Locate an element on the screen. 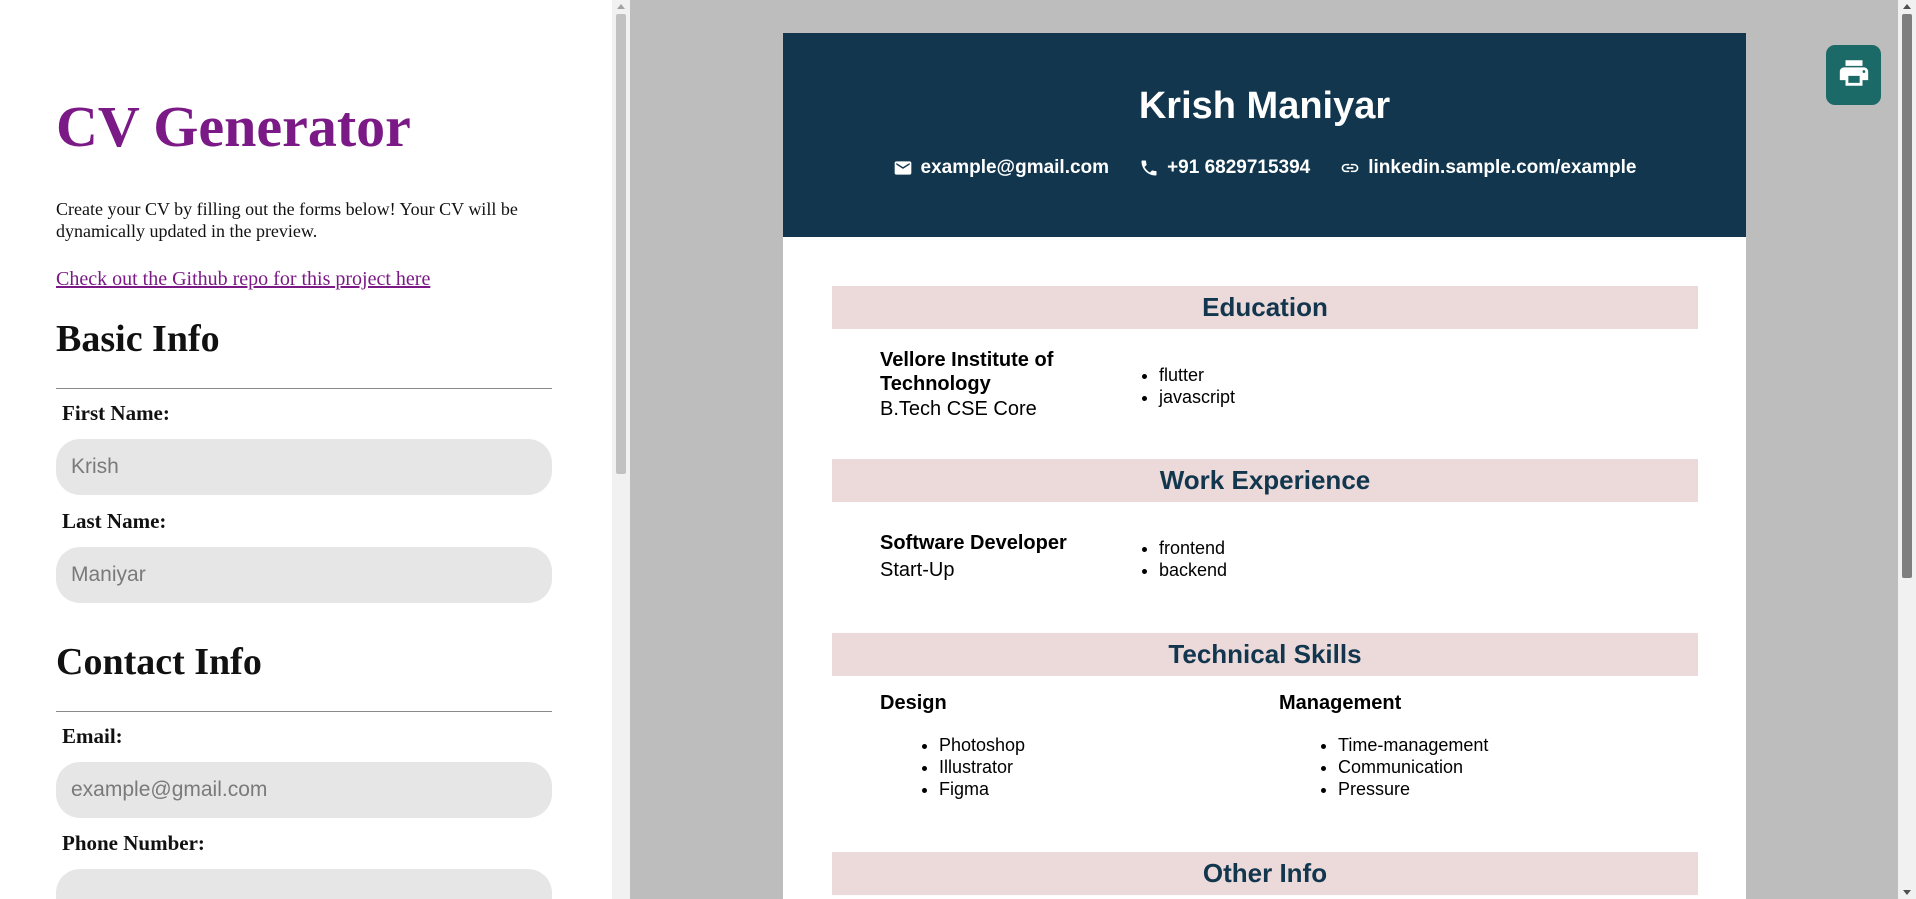 This screenshot has height=899, width=1916. technical-skills-heading: Technical Skills is located at coordinates (1265, 654).